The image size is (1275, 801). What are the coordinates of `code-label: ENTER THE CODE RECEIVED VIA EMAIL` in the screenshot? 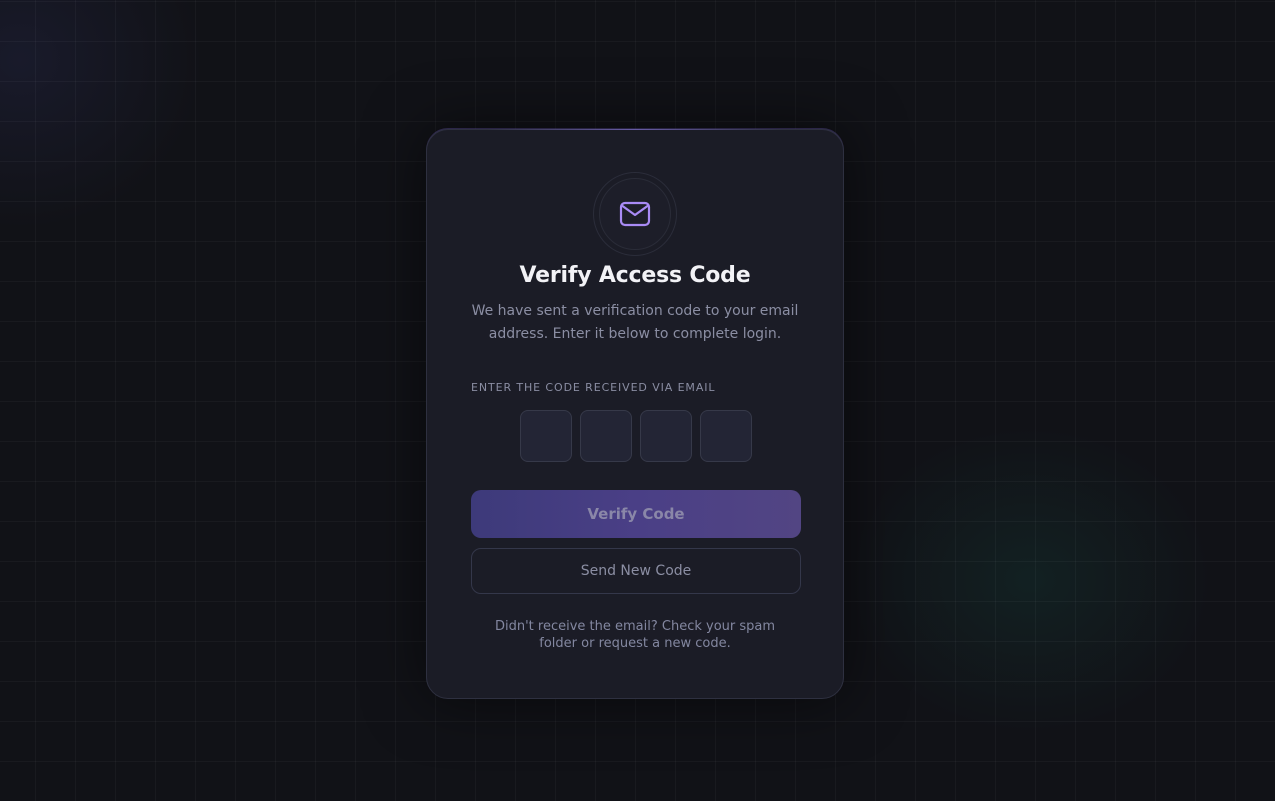 It's located at (593, 387).